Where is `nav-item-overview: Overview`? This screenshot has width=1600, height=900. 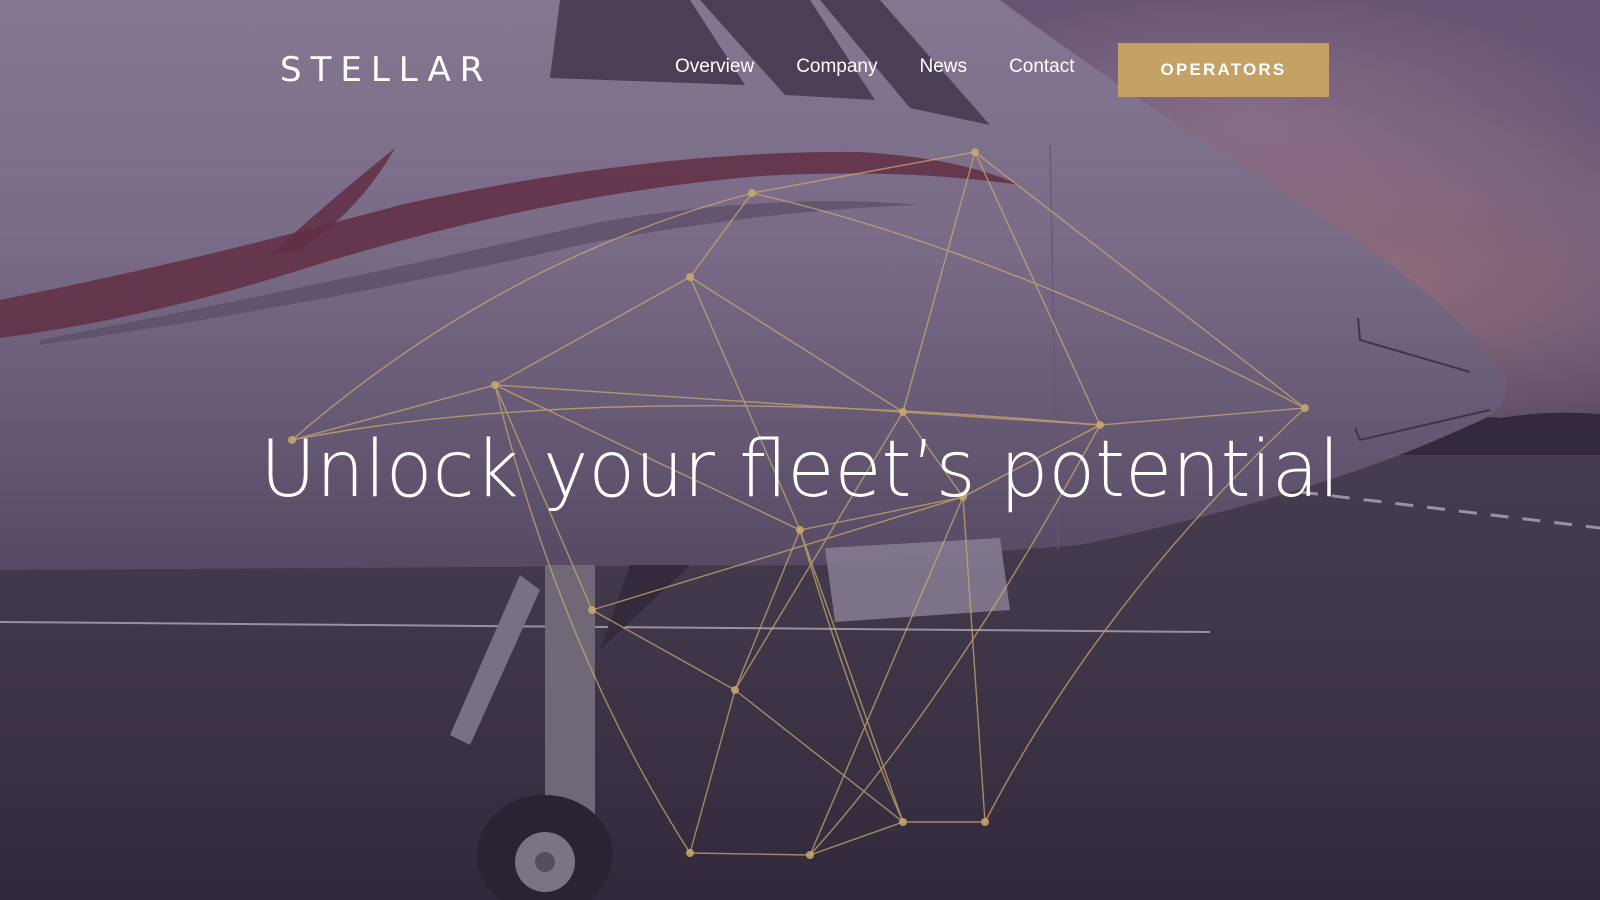
nav-item-overview: Overview is located at coordinates (714, 67).